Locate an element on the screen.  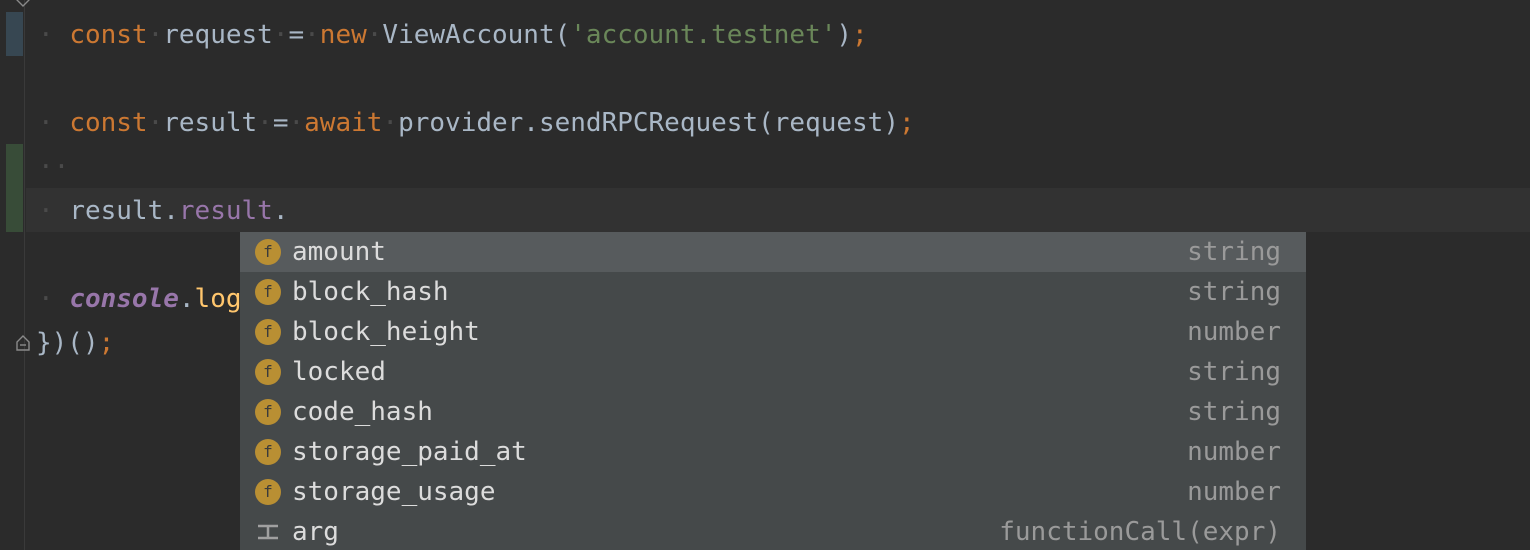
completion-item: f locked string is located at coordinates (773, 372).